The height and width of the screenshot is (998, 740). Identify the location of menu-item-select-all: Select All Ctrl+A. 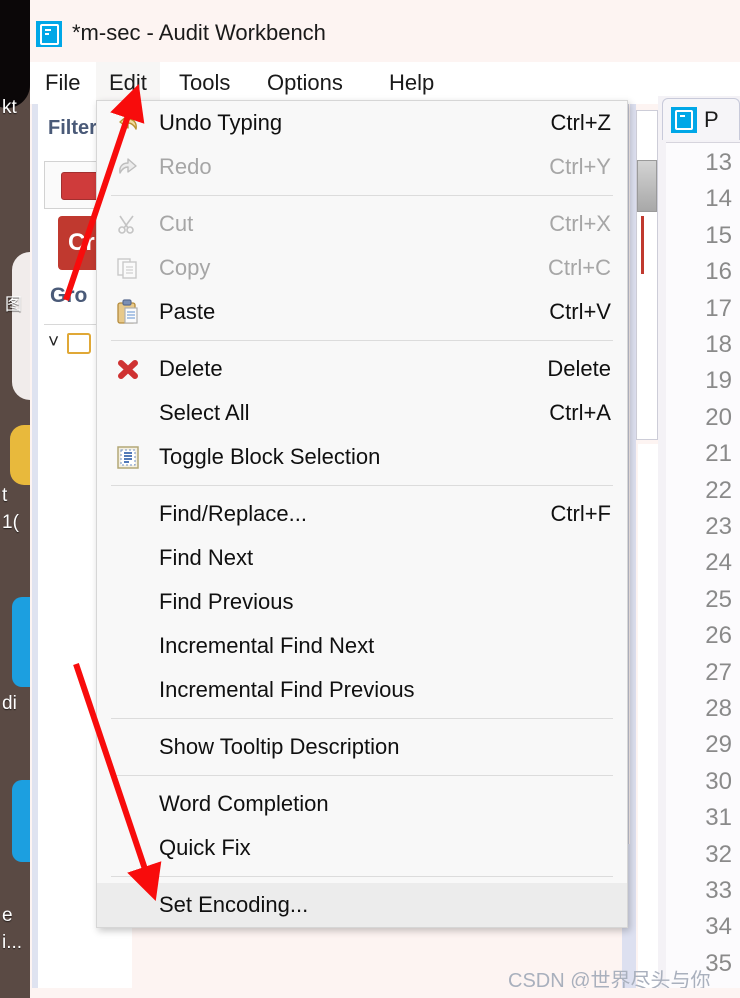
(362, 413).